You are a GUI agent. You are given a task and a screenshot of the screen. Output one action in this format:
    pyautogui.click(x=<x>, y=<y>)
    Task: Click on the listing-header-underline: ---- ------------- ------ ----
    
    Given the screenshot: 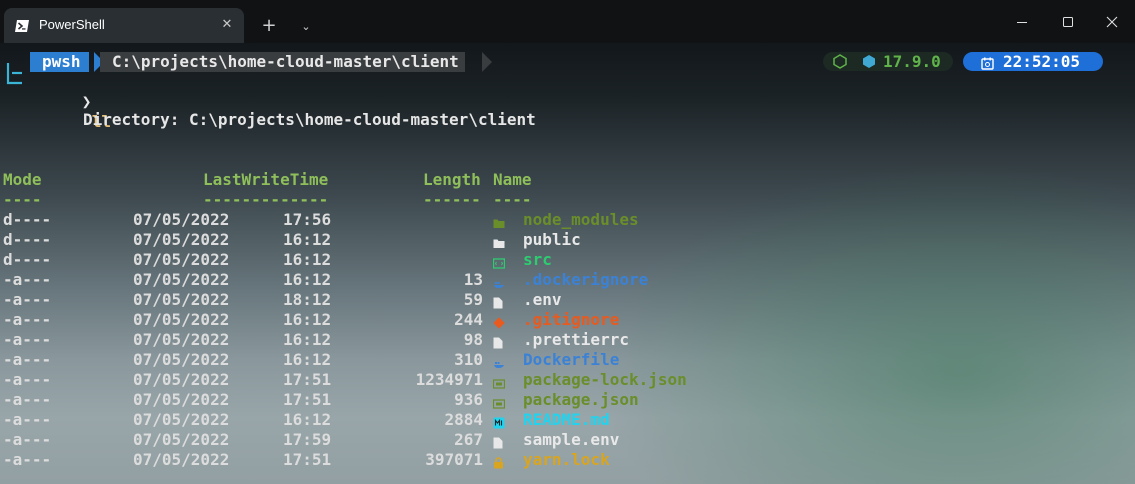 What is the action you would take?
    pyautogui.click(x=567, y=200)
    